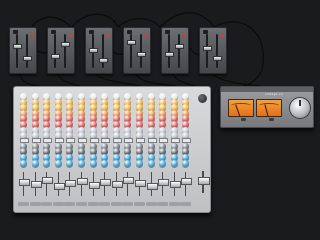 The height and width of the screenshot is (240, 320). What do you see at coordinates (47, 184) in the screenshot?
I see `fader-track` at bounding box center [47, 184].